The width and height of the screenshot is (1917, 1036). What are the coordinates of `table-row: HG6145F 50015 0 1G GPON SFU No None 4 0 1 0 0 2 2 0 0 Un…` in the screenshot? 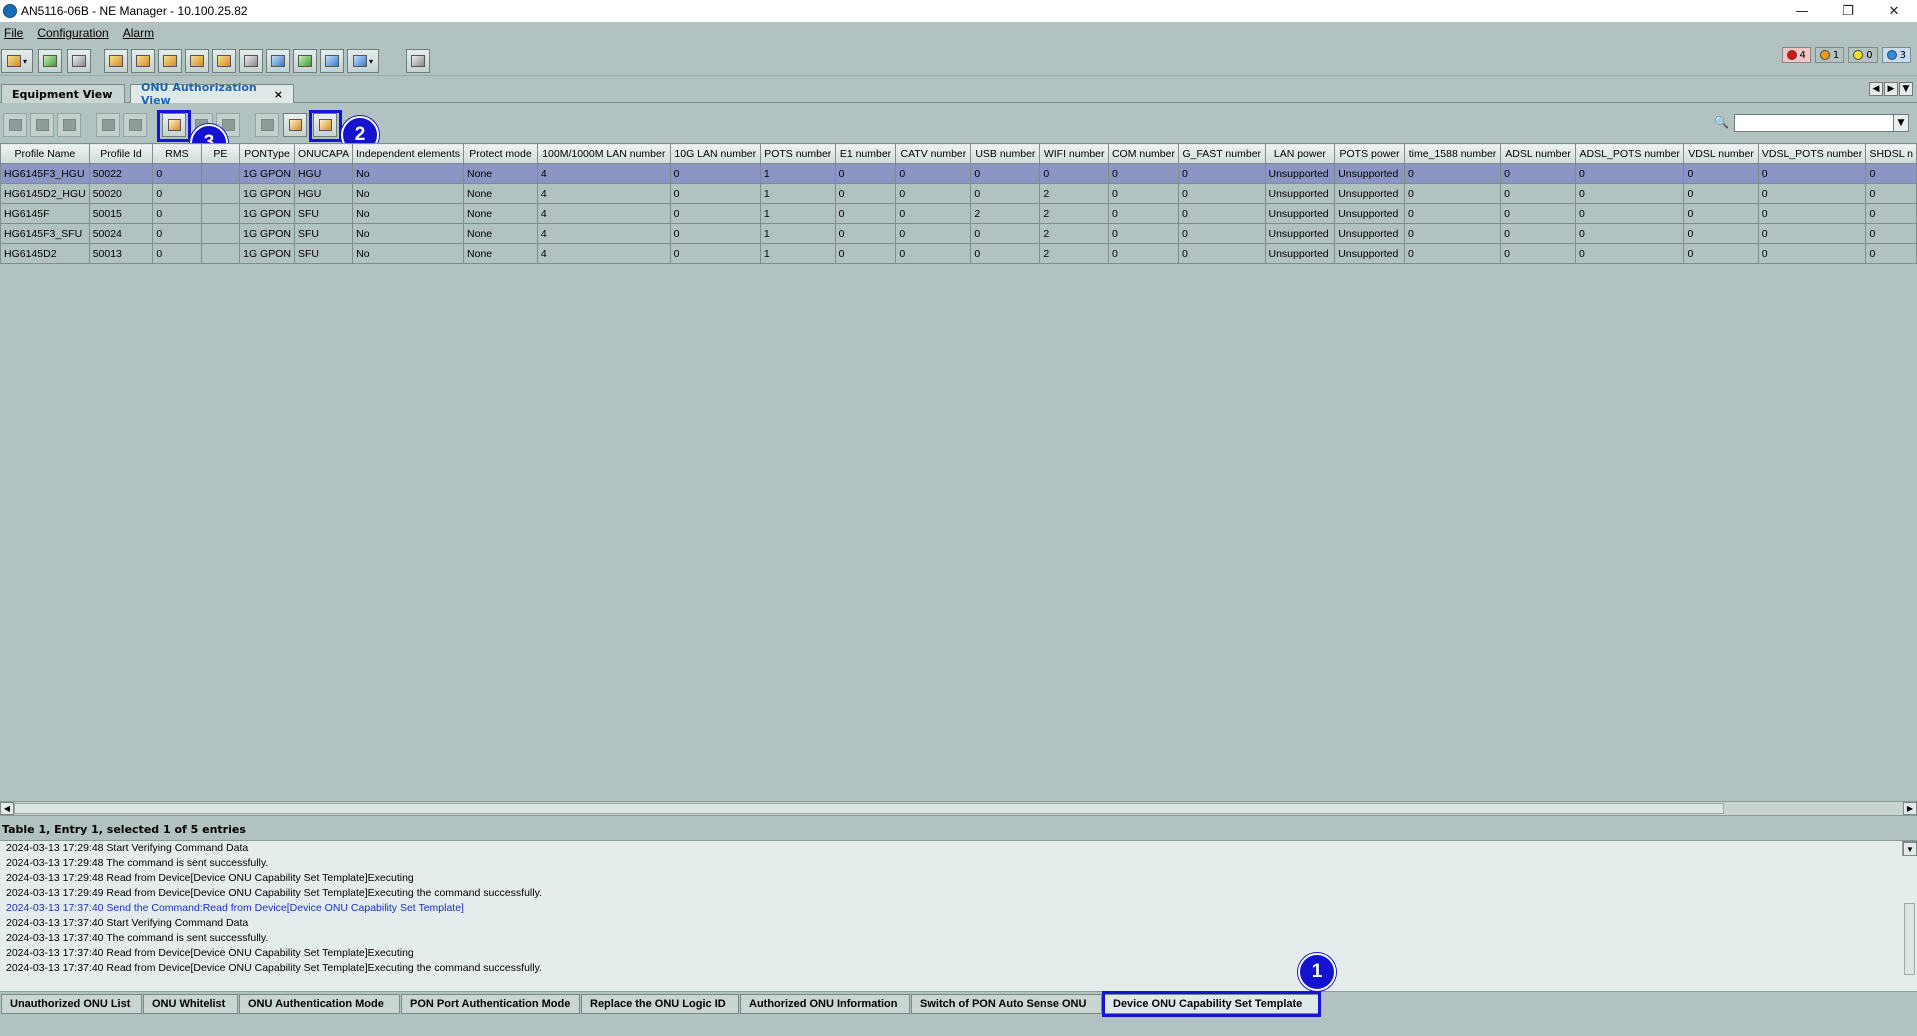 It's located at (958, 213).